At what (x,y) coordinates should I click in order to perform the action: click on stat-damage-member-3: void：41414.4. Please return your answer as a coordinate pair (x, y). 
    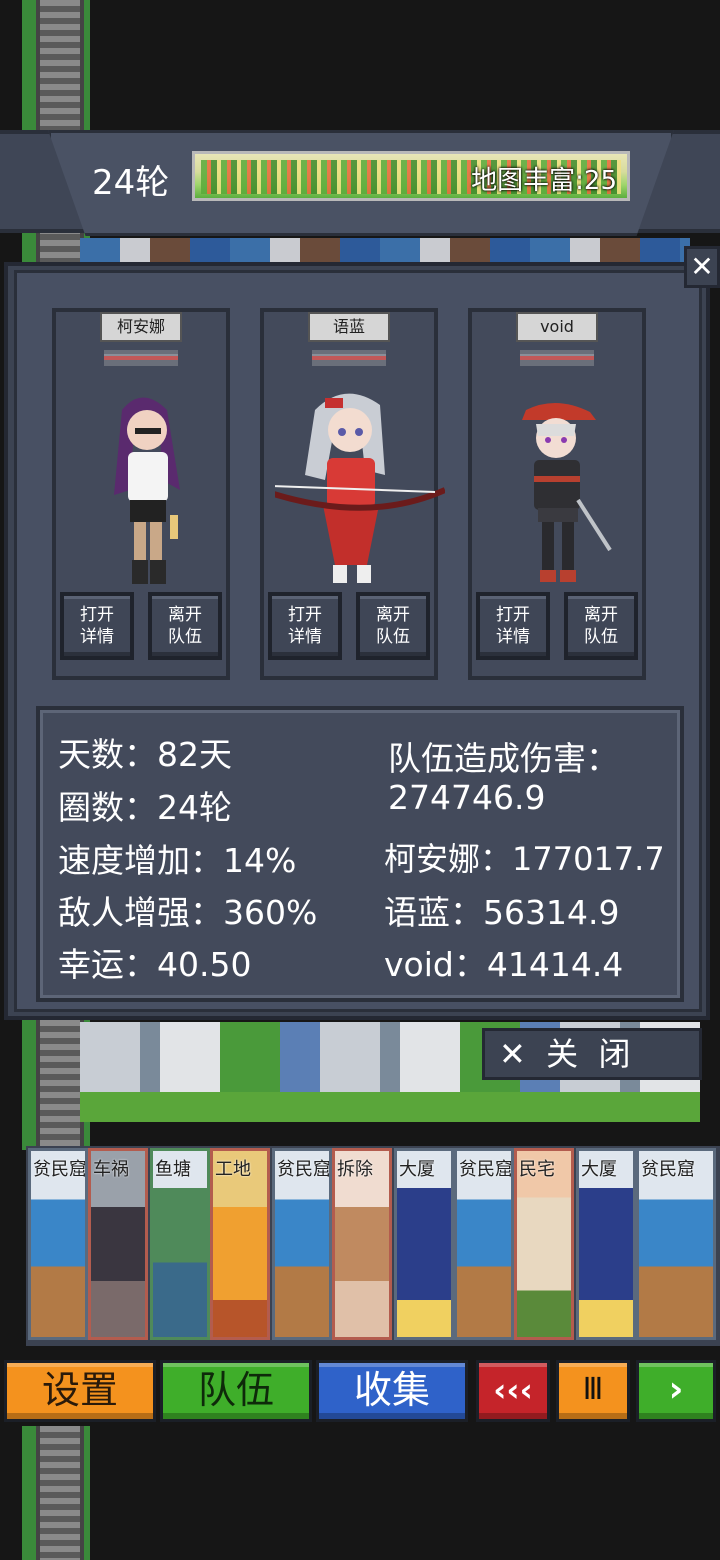
    Looking at the image, I should click on (504, 964).